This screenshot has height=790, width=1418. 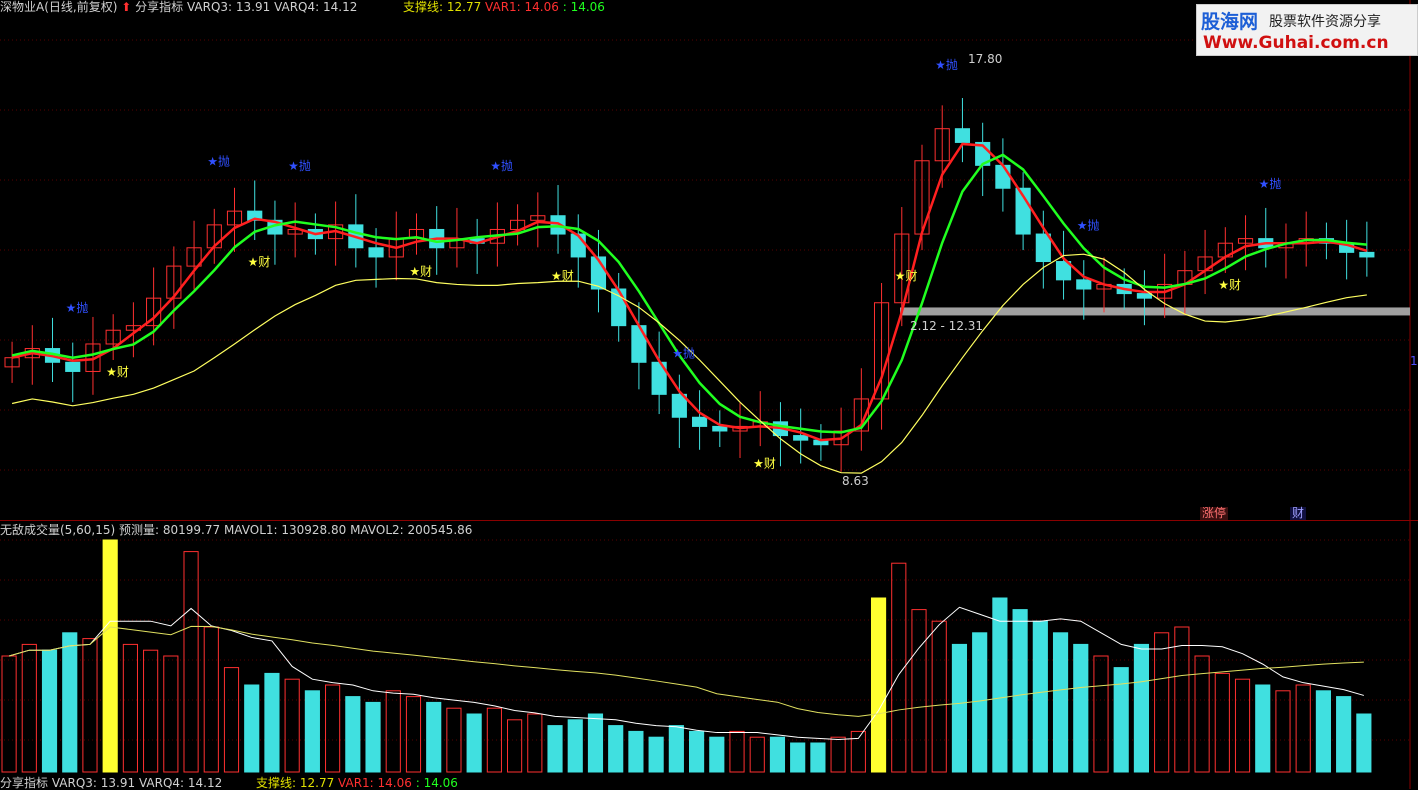 I want to click on var1-extra: : 14.06, so click(x=583, y=7).